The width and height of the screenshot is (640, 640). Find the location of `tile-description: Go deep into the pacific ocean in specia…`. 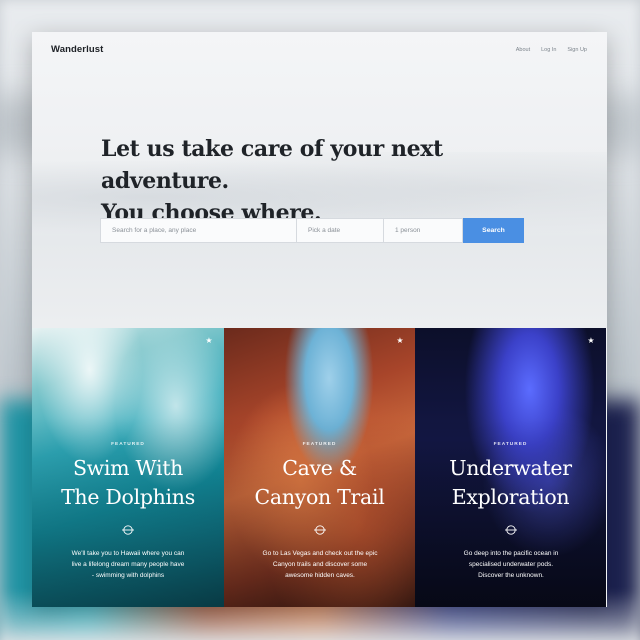

tile-description: Go deep into the pacific ocean in specia… is located at coordinates (511, 564).